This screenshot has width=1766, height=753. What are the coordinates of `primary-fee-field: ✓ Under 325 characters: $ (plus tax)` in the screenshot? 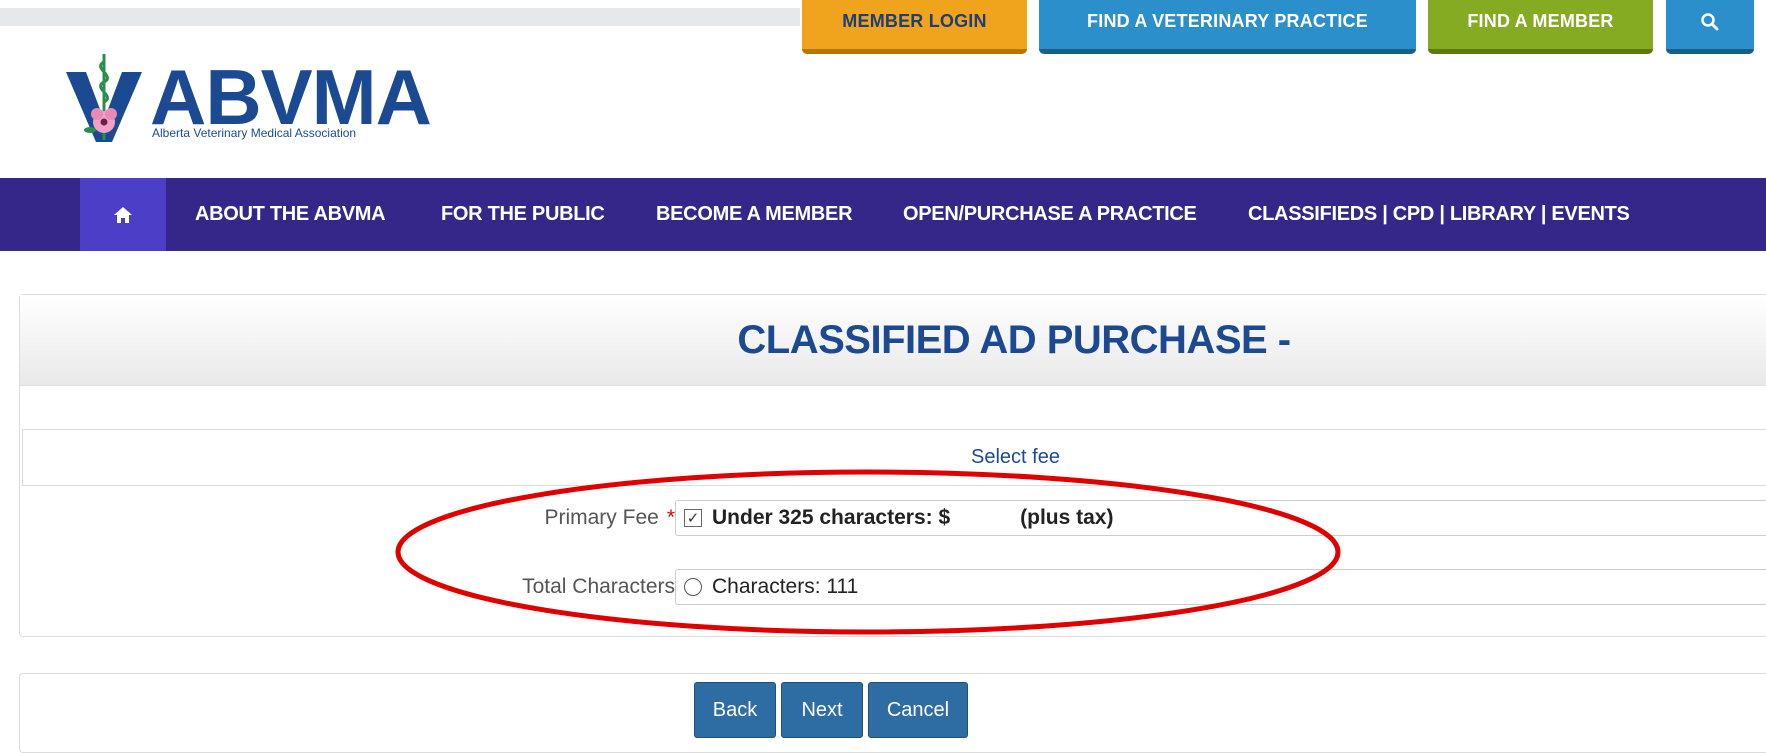 It's located at (1220, 518).